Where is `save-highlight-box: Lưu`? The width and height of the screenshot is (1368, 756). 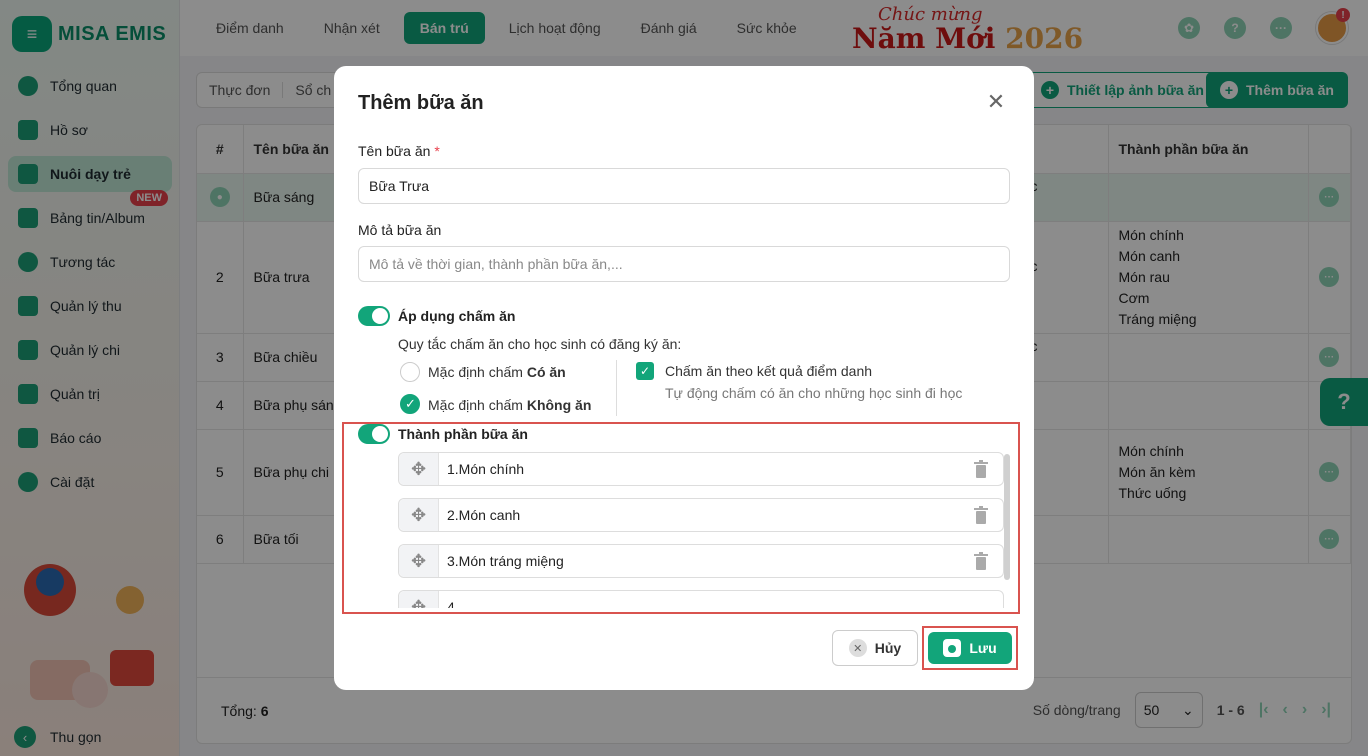
save-highlight-box: Lưu is located at coordinates (970, 648).